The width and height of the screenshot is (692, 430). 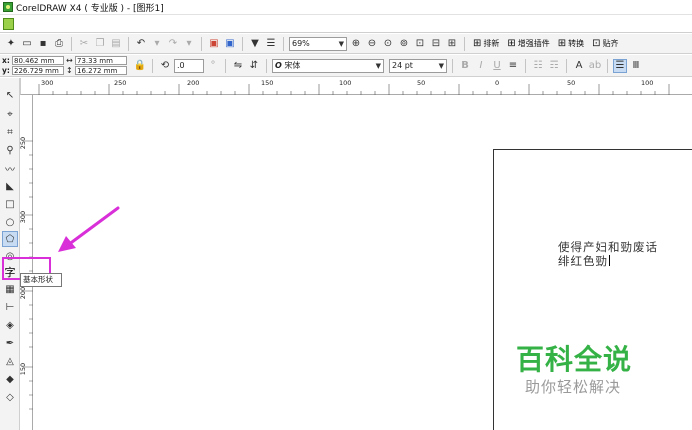 I want to click on copy-icon: ❐, so click(x=100, y=44).